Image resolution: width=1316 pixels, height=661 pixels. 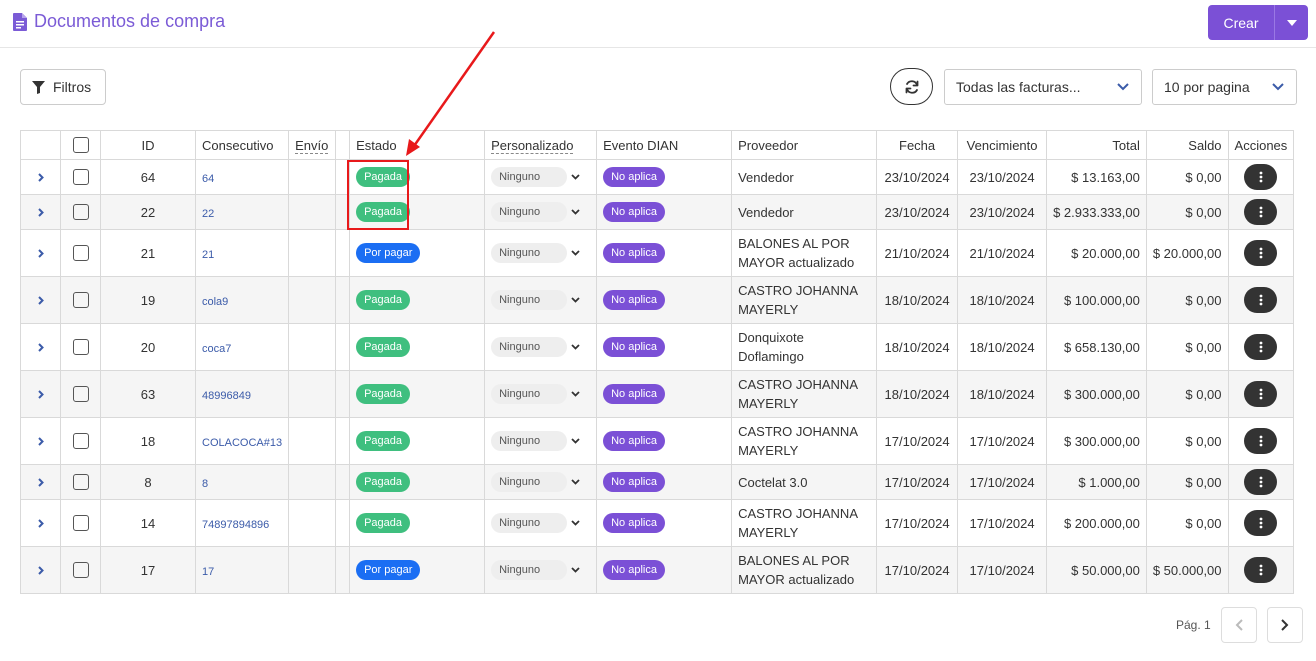 I want to click on header-evento-dian: Evento DIAN, so click(x=664, y=145).